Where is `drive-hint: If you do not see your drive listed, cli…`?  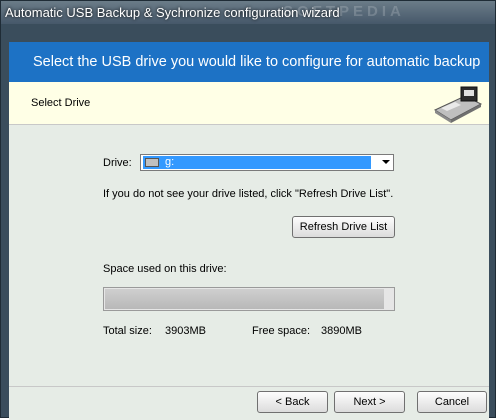 drive-hint: If you do not see your drive listed, cli… is located at coordinates (248, 194).